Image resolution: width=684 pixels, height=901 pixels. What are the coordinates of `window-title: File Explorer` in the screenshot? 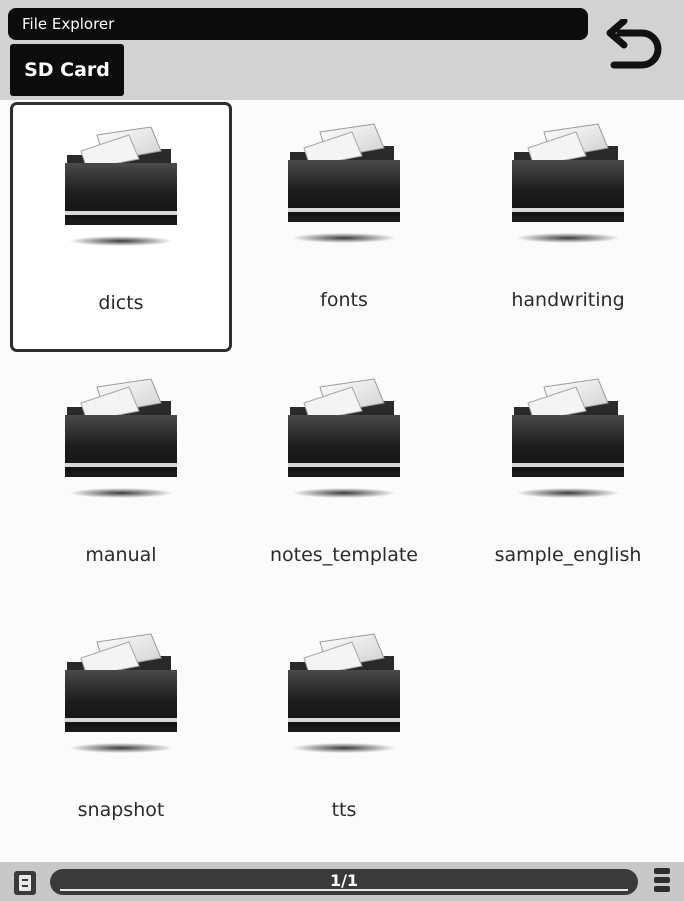 It's located at (298, 24).